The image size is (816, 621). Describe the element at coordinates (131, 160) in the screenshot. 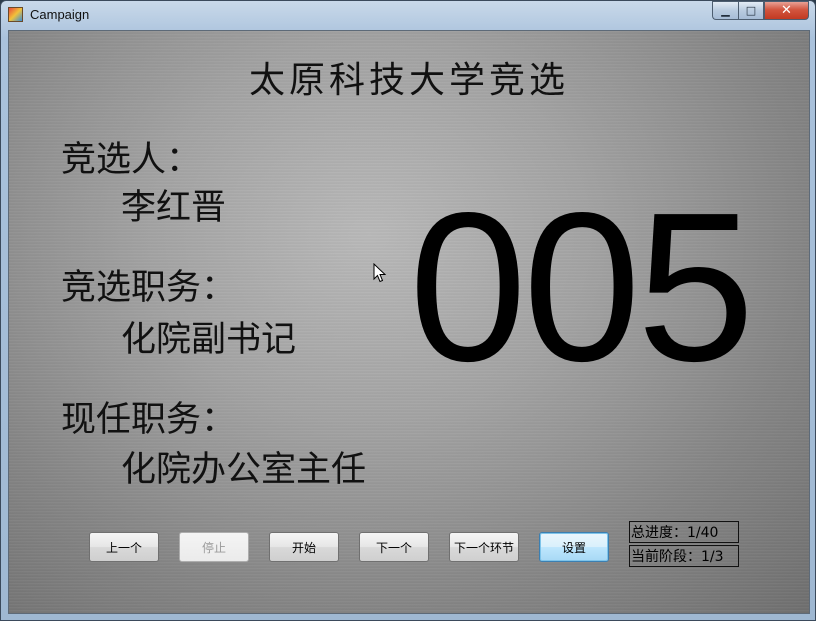

I see `candidate-label: 竞选人：` at that location.